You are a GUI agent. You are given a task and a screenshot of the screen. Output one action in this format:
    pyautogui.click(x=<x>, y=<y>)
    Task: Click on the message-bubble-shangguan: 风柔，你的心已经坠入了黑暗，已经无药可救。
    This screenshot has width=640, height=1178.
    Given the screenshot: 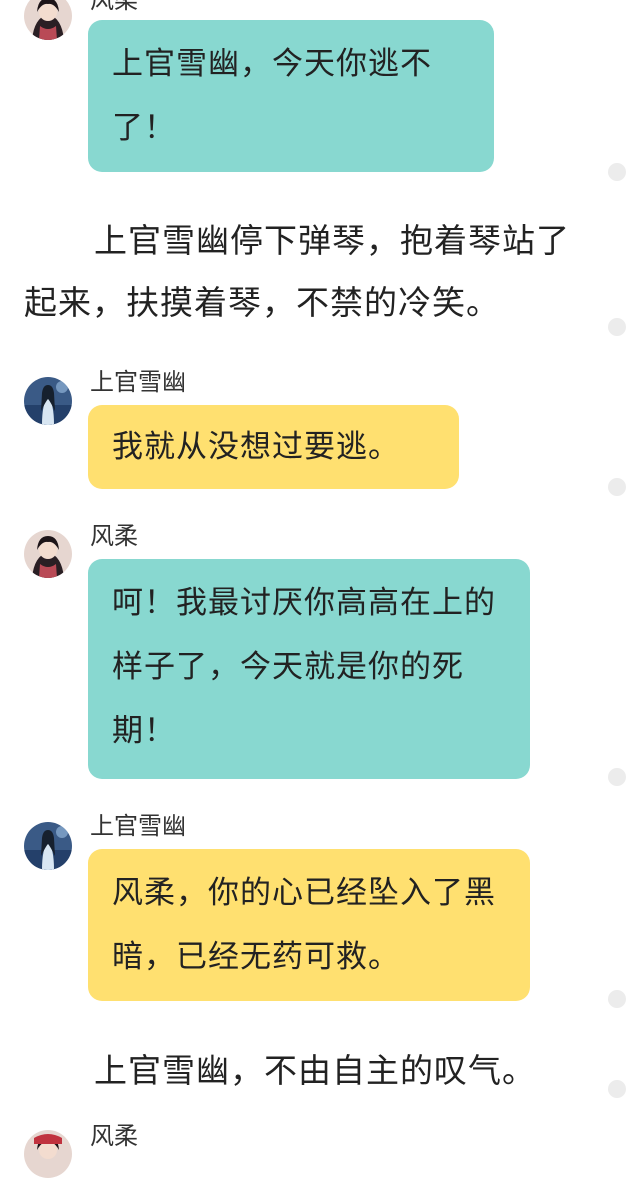 What is the action you would take?
    pyautogui.click(x=309, y=925)
    